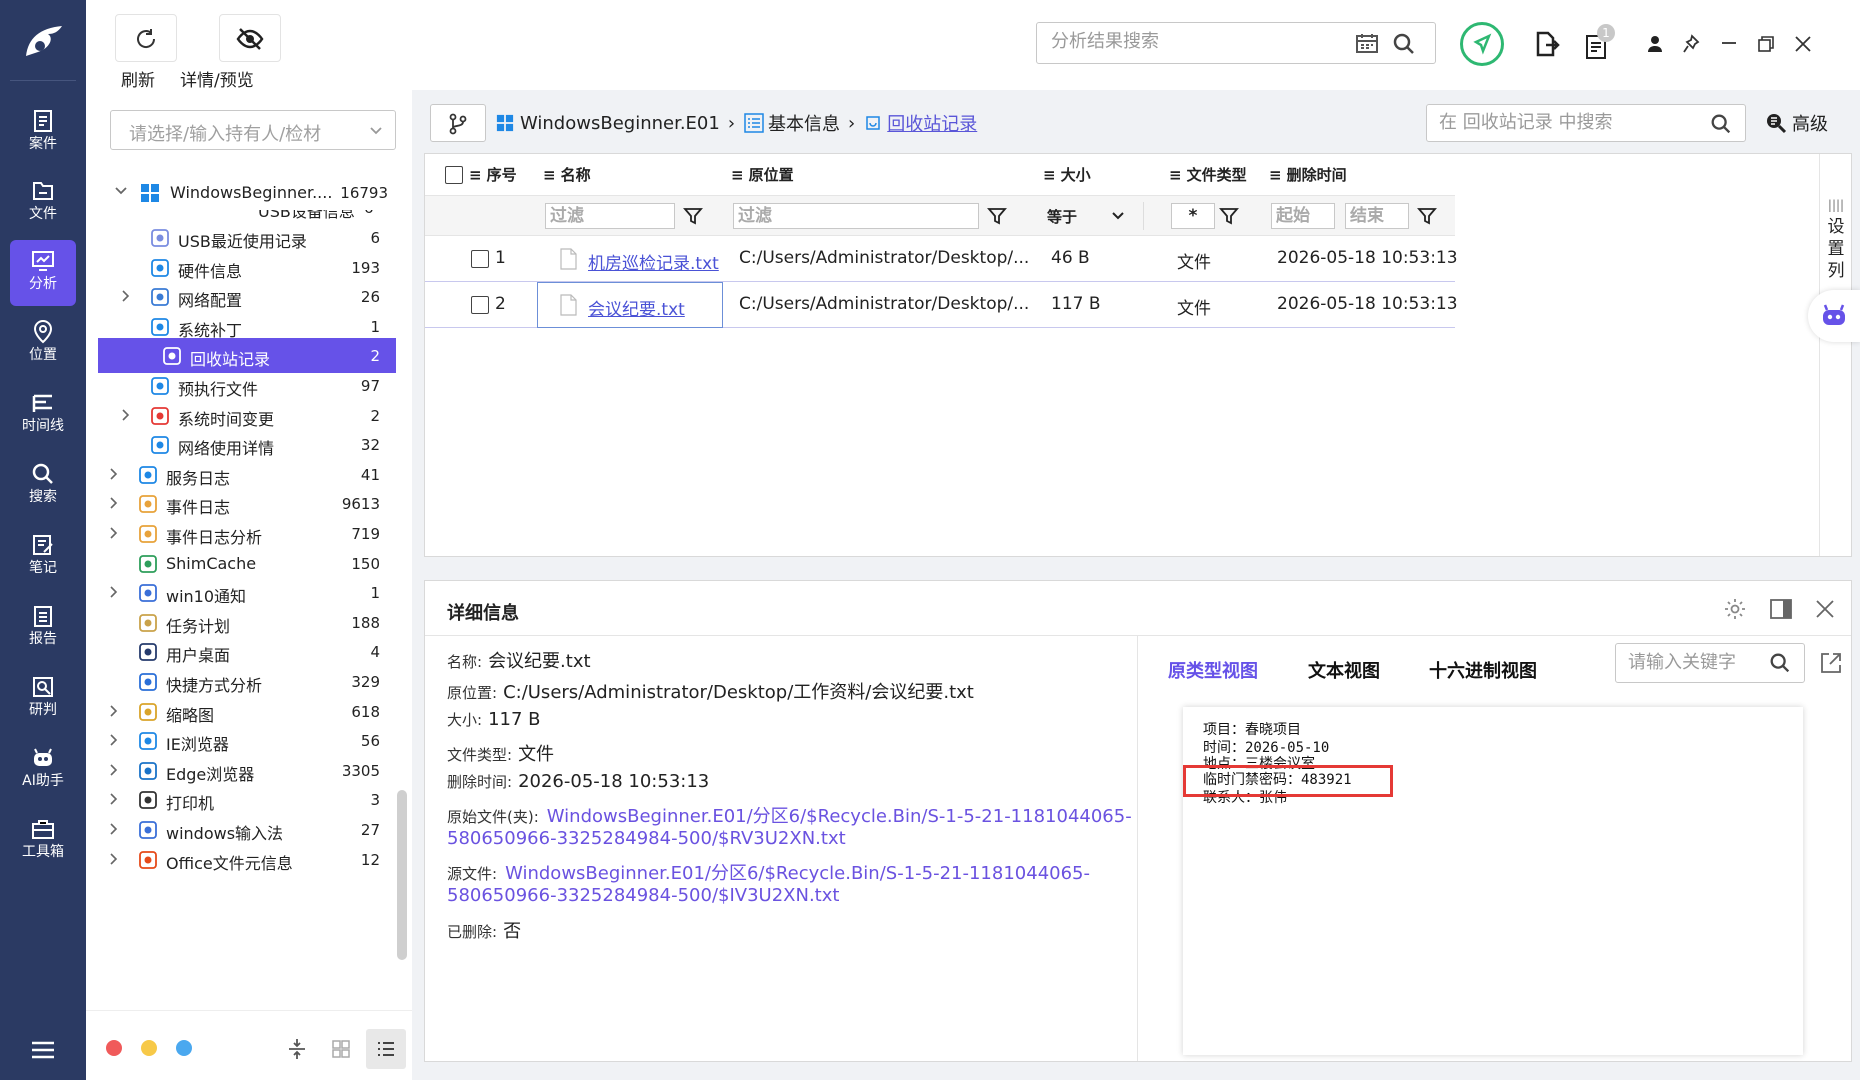 The width and height of the screenshot is (1860, 1080). What do you see at coordinates (43, 133) in the screenshot?
I see `nav-case: 案件` at bounding box center [43, 133].